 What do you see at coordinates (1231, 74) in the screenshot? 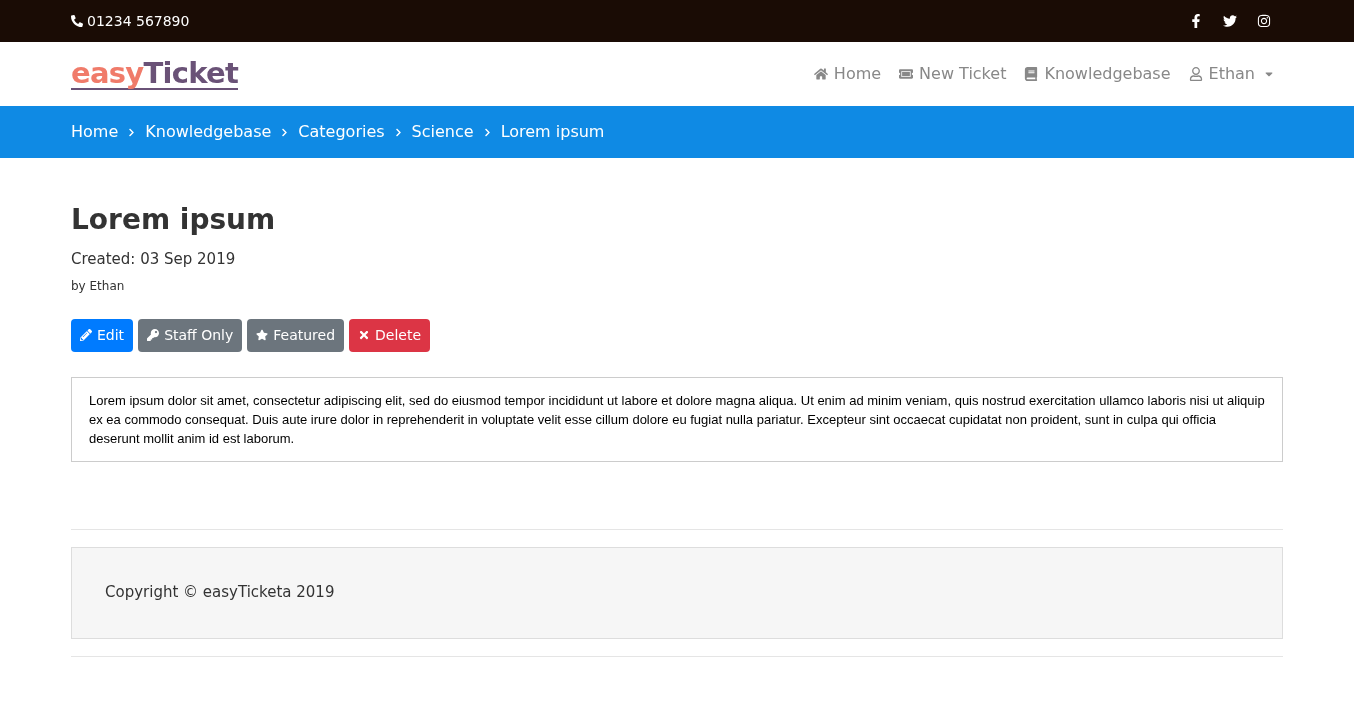
I see `nav-link: Ethan` at bounding box center [1231, 74].